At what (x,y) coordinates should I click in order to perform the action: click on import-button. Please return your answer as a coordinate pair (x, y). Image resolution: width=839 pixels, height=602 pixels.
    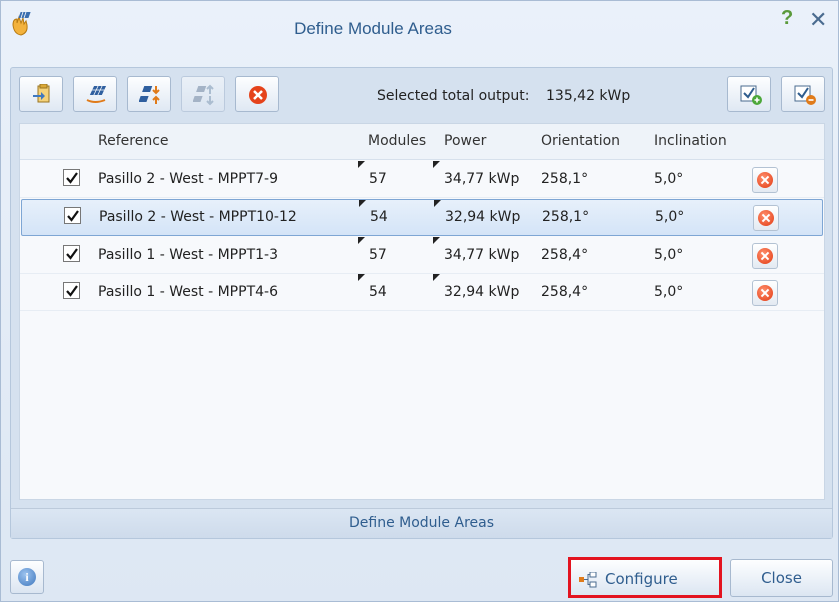
    Looking at the image, I should click on (41, 94).